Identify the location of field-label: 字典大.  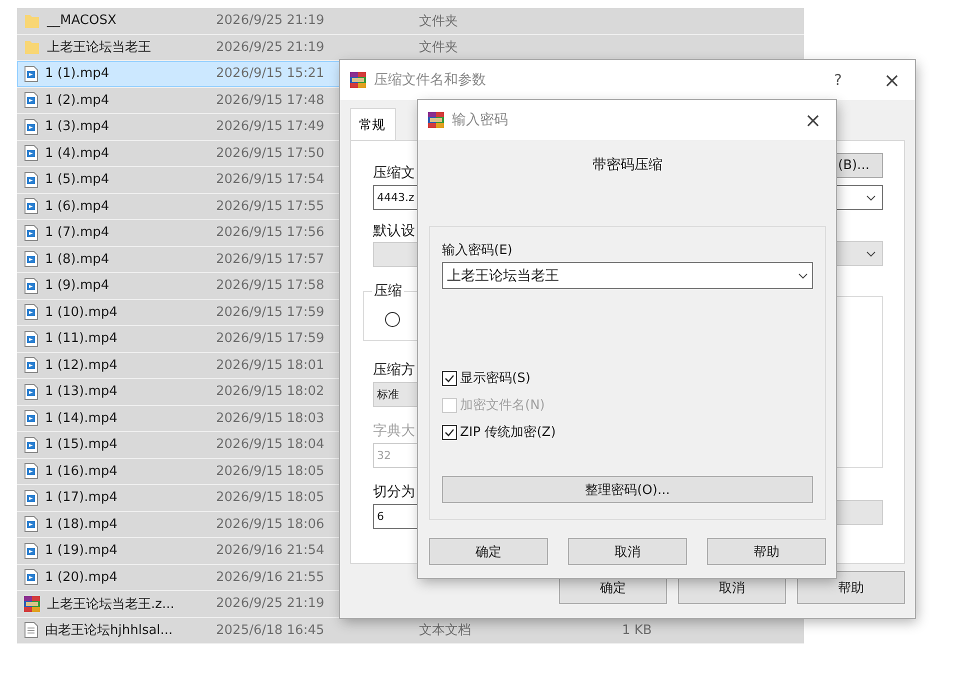
(394, 431).